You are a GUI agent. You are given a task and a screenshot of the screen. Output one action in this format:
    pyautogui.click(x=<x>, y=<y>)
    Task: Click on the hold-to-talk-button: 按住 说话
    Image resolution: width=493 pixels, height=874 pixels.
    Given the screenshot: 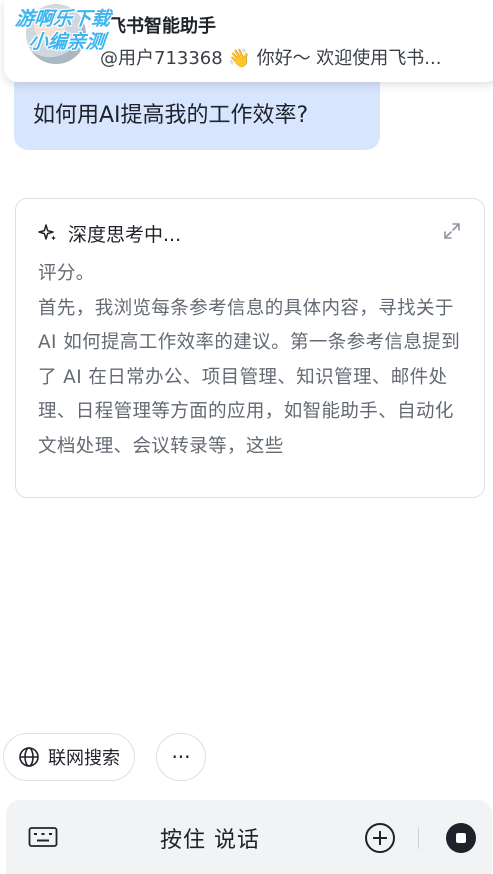 What is the action you would take?
    pyautogui.click(x=210, y=838)
    